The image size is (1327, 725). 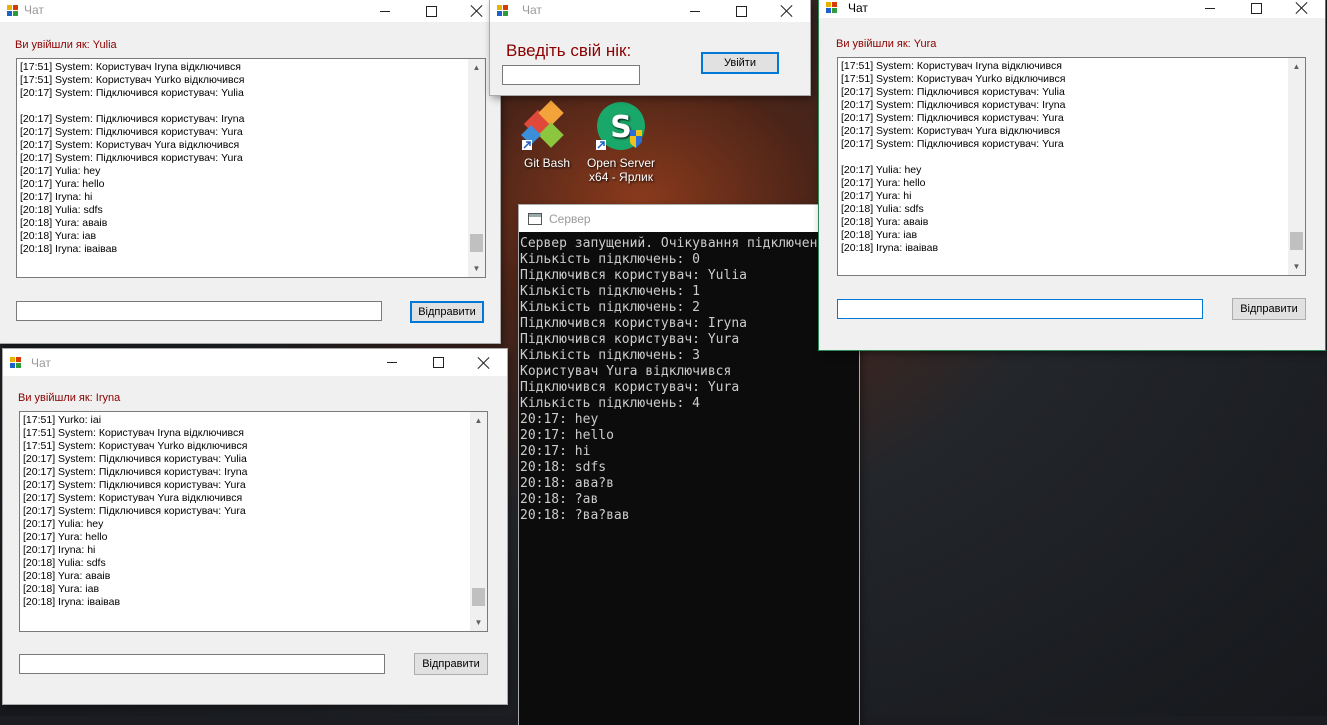 What do you see at coordinates (610, 403) in the screenshot?
I see `chat-message-line: Кількість підключень: 4` at bounding box center [610, 403].